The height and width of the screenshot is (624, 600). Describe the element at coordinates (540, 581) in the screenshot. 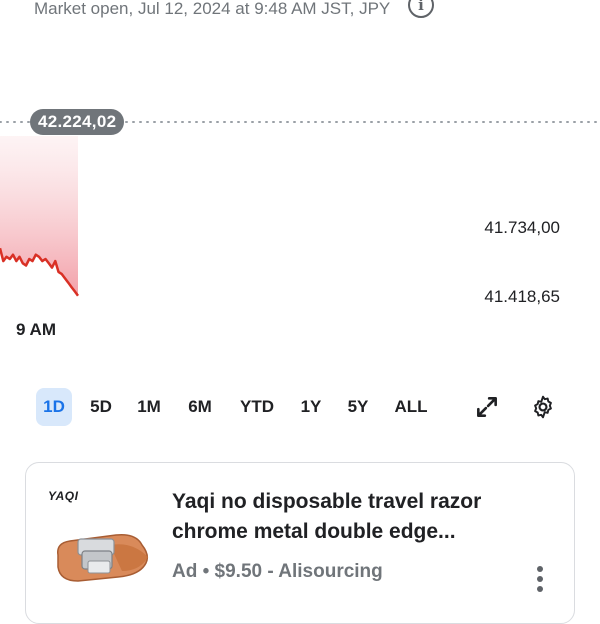

I see `more-vert-icon` at that location.